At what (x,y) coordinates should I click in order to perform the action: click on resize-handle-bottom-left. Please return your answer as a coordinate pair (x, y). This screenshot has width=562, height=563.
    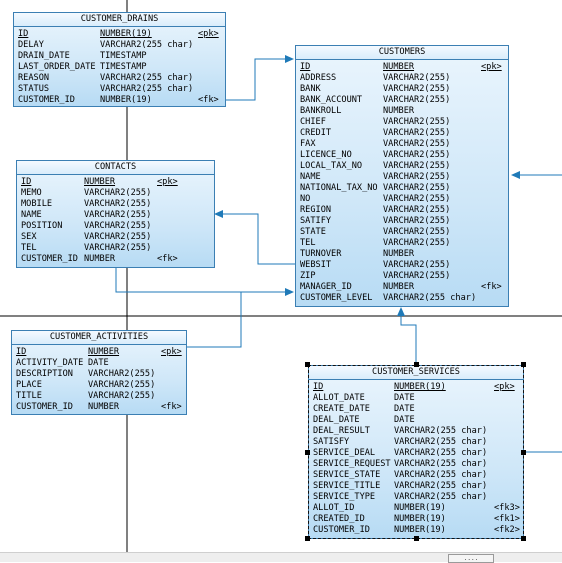
    Looking at the image, I should click on (307, 538).